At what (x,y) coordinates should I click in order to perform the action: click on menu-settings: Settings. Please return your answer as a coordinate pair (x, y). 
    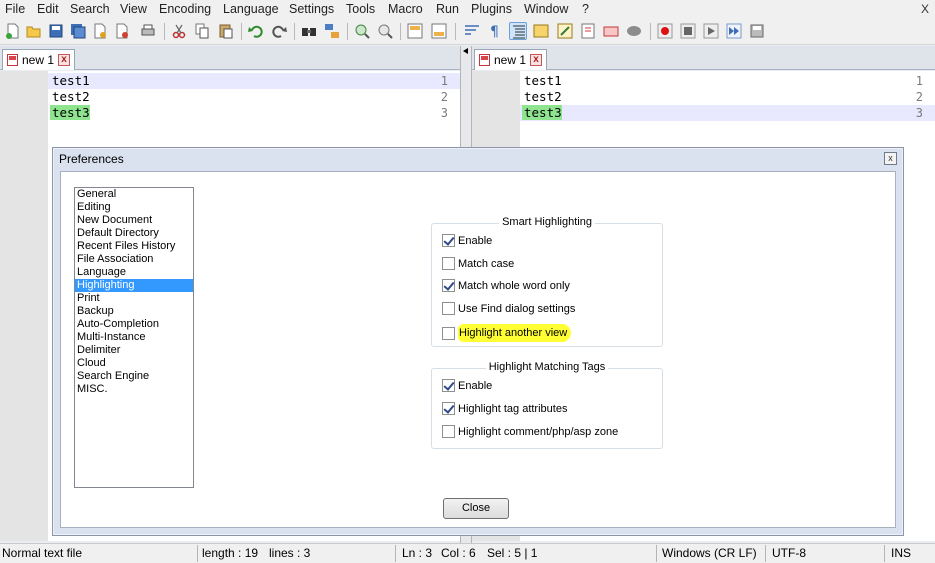
    Looking at the image, I should click on (311, 9).